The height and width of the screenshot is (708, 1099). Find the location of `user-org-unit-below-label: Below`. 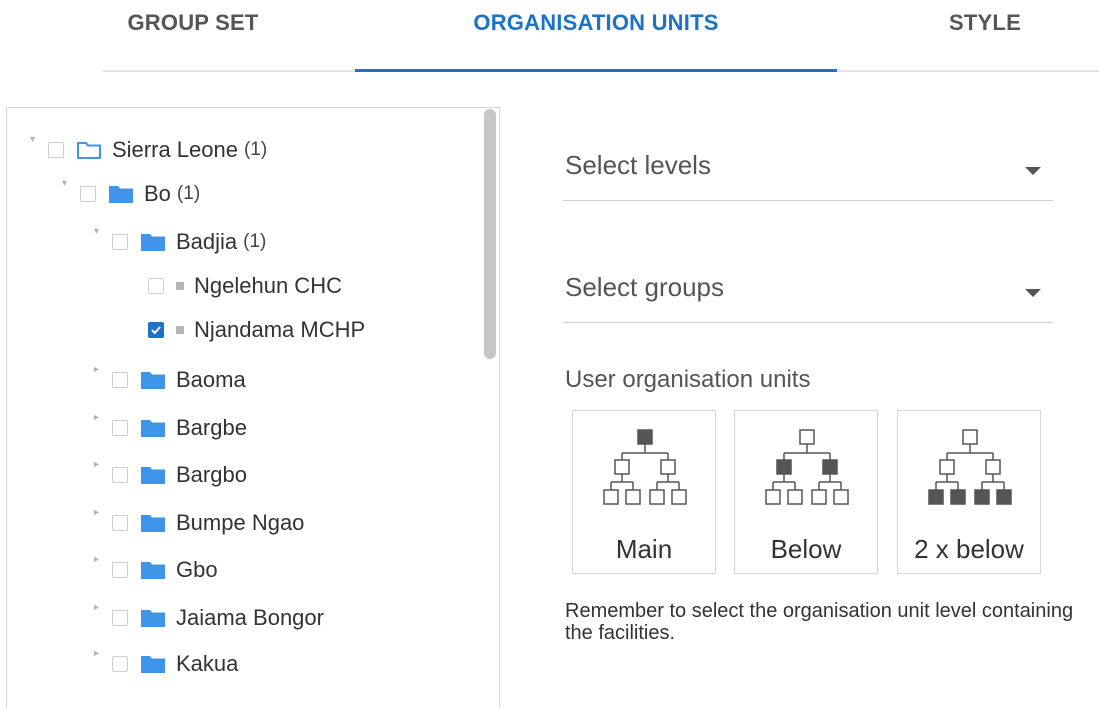

user-org-unit-below-label: Below is located at coordinates (806, 549).